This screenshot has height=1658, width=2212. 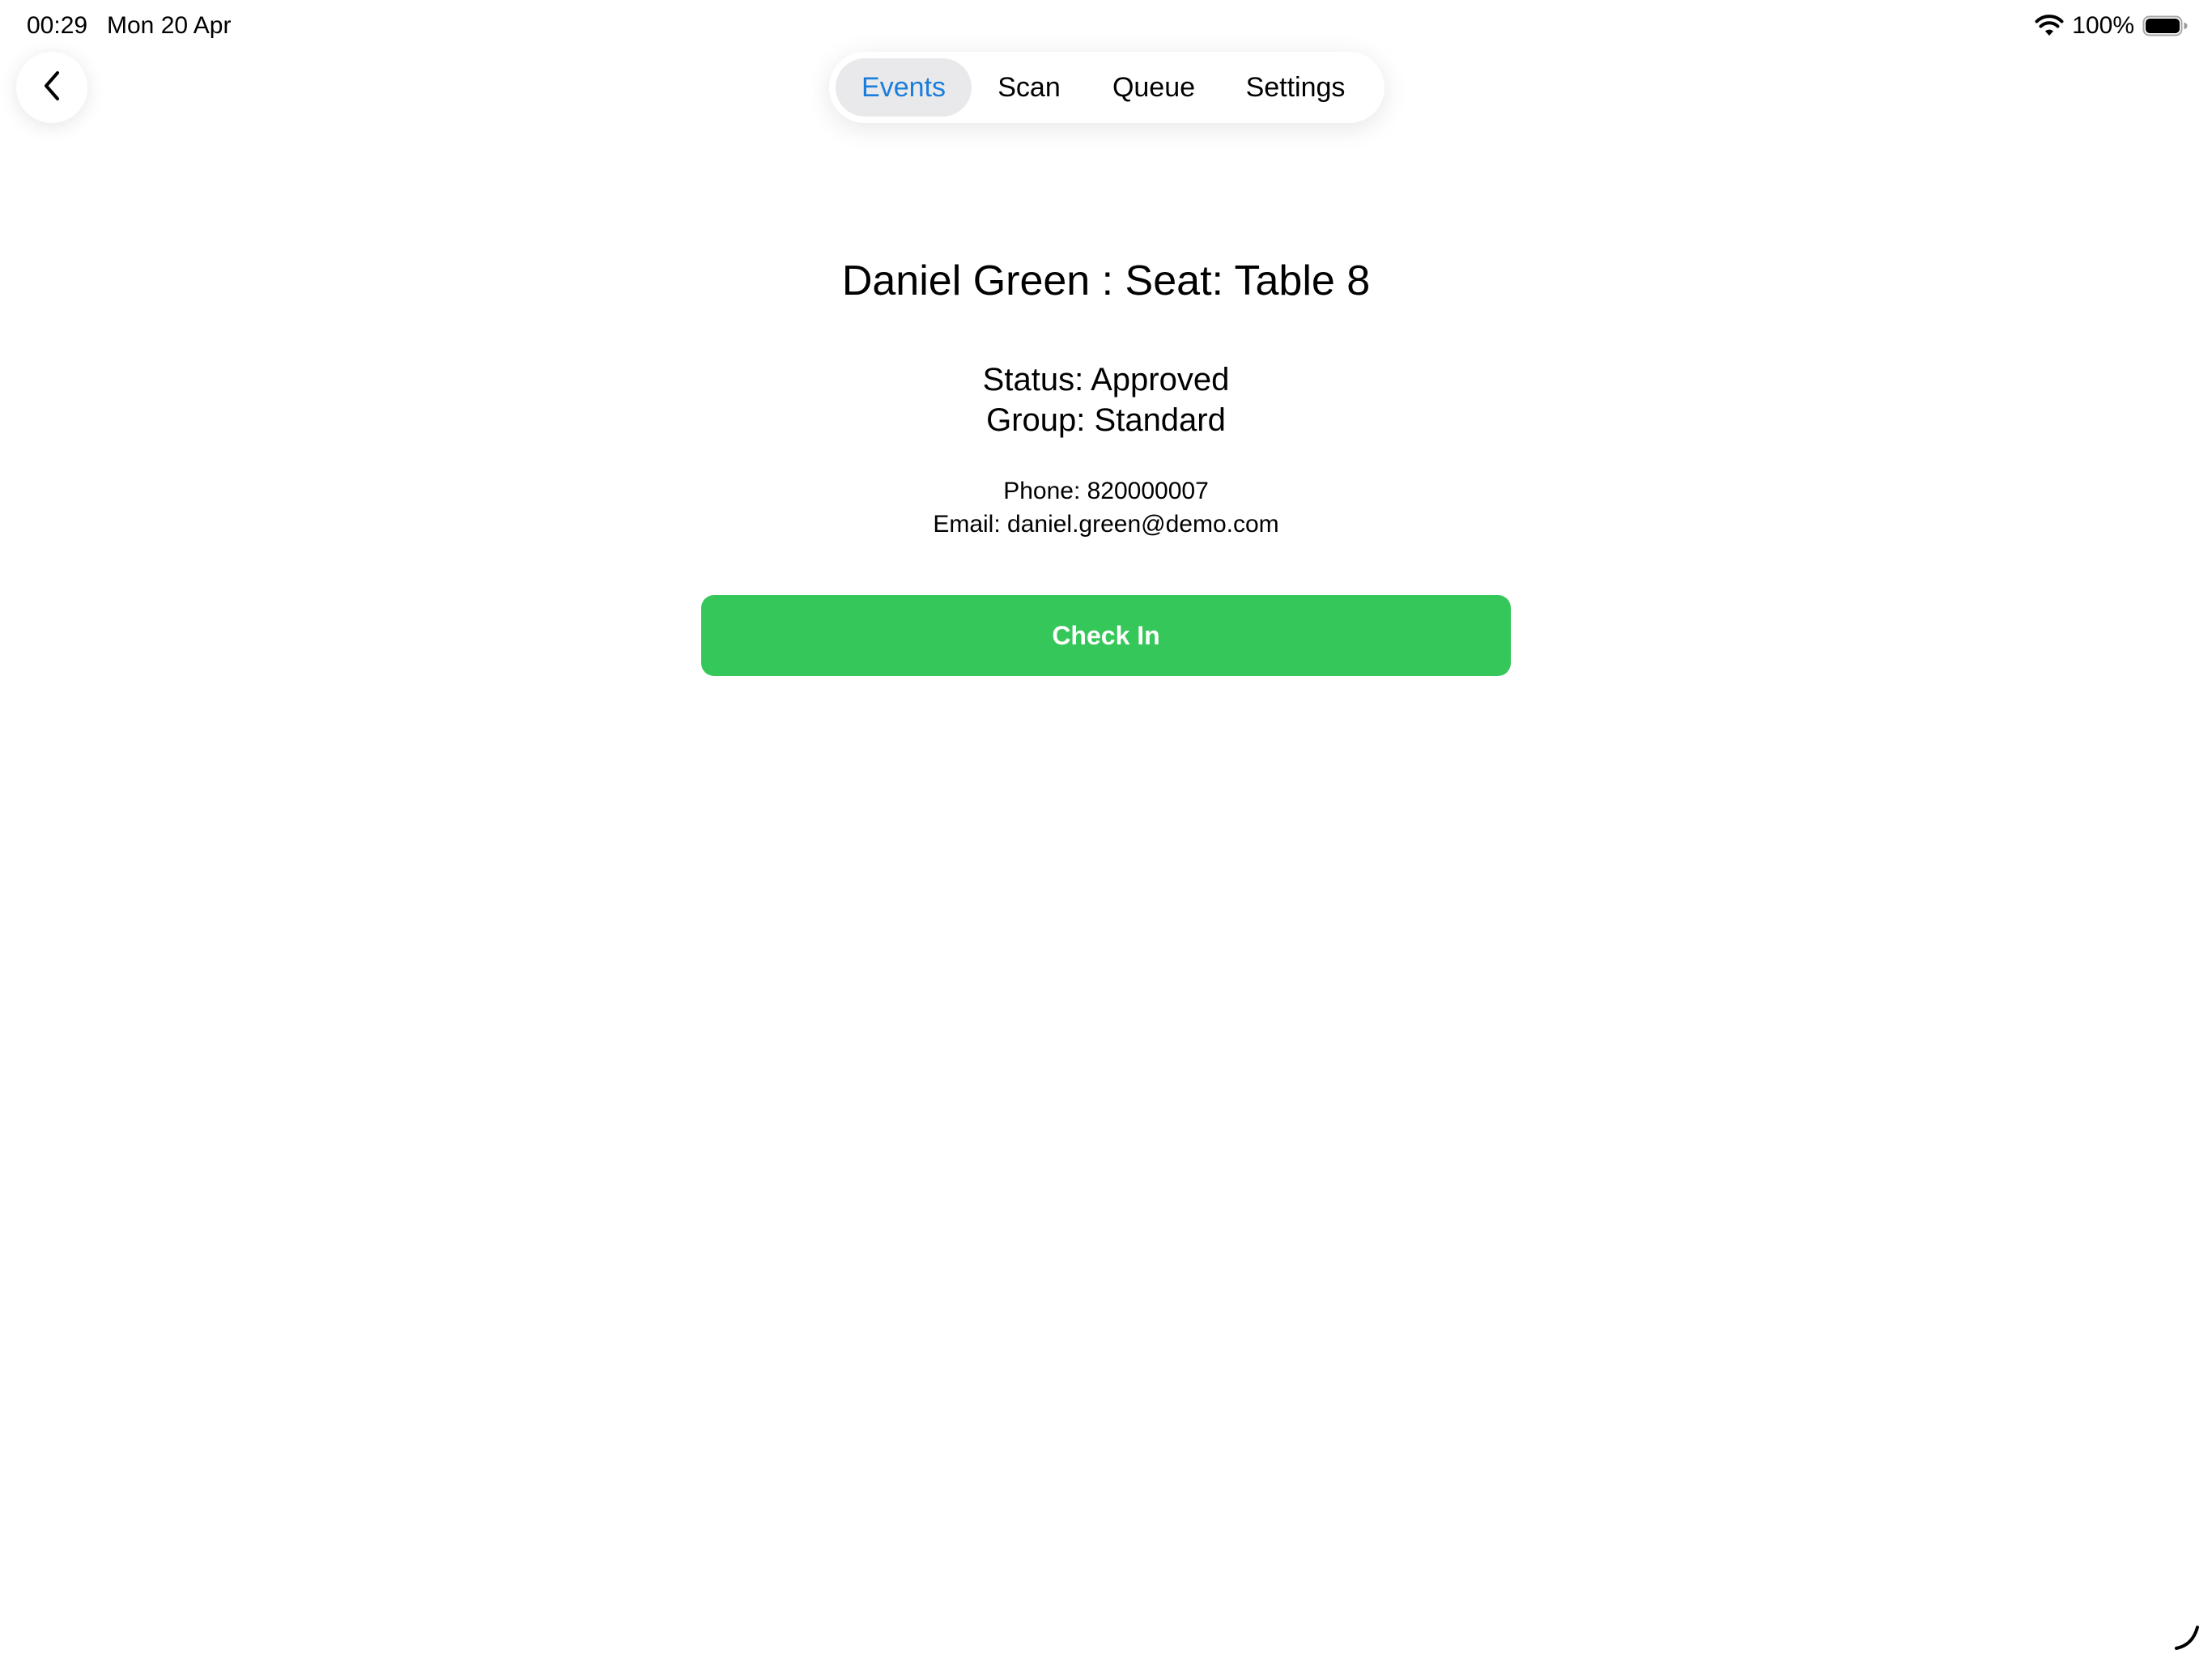 I want to click on battery-percentage: 100%, so click(x=2103, y=25).